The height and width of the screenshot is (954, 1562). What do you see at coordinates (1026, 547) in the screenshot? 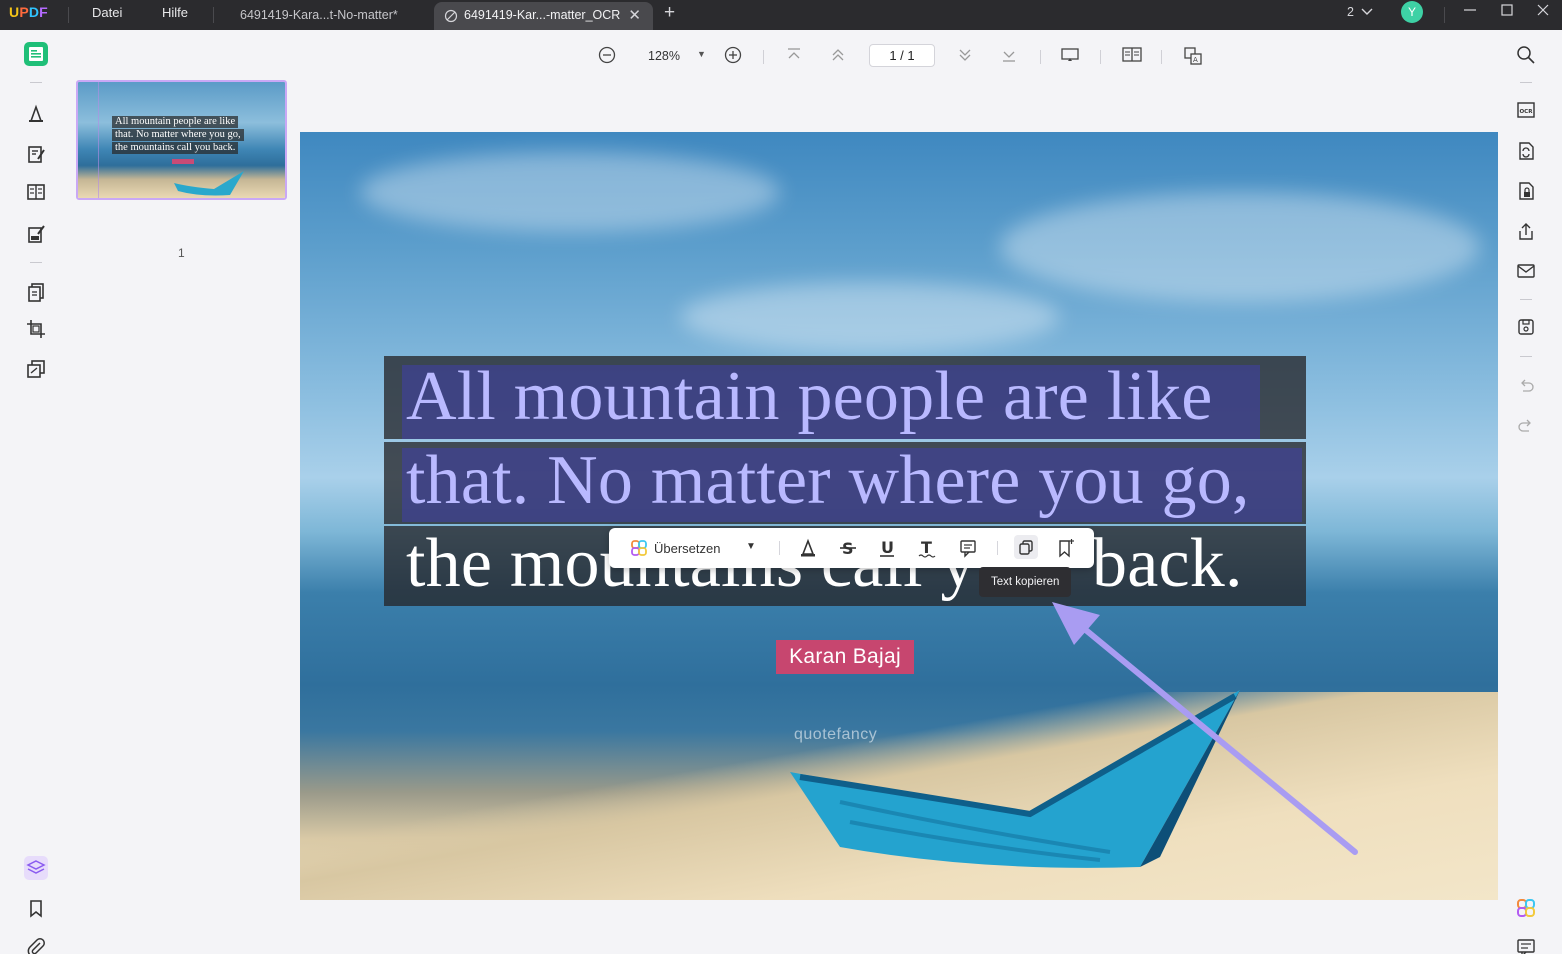
I see `copy-text-icon` at bounding box center [1026, 547].